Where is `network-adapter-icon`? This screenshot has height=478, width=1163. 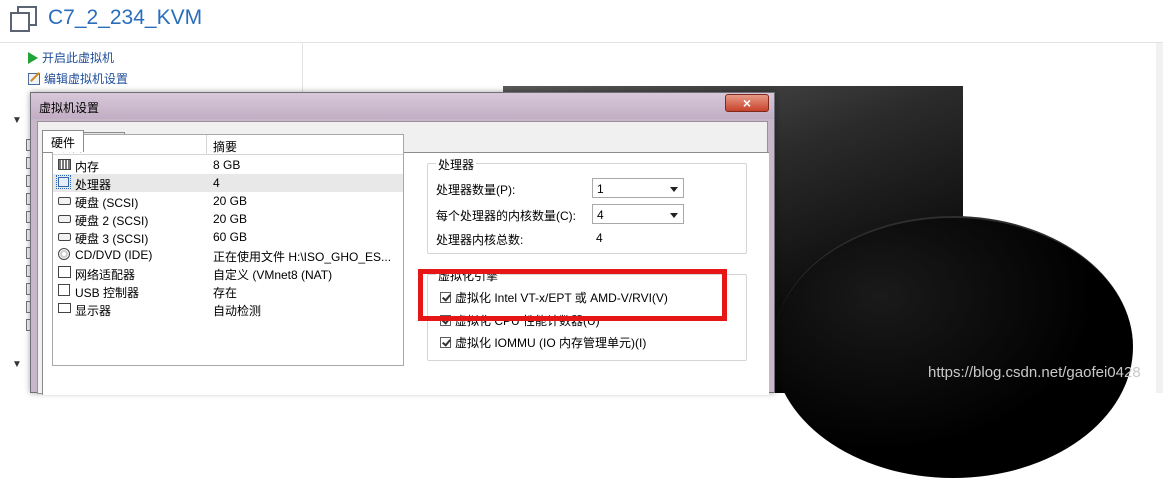 network-adapter-icon is located at coordinates (64, 272).